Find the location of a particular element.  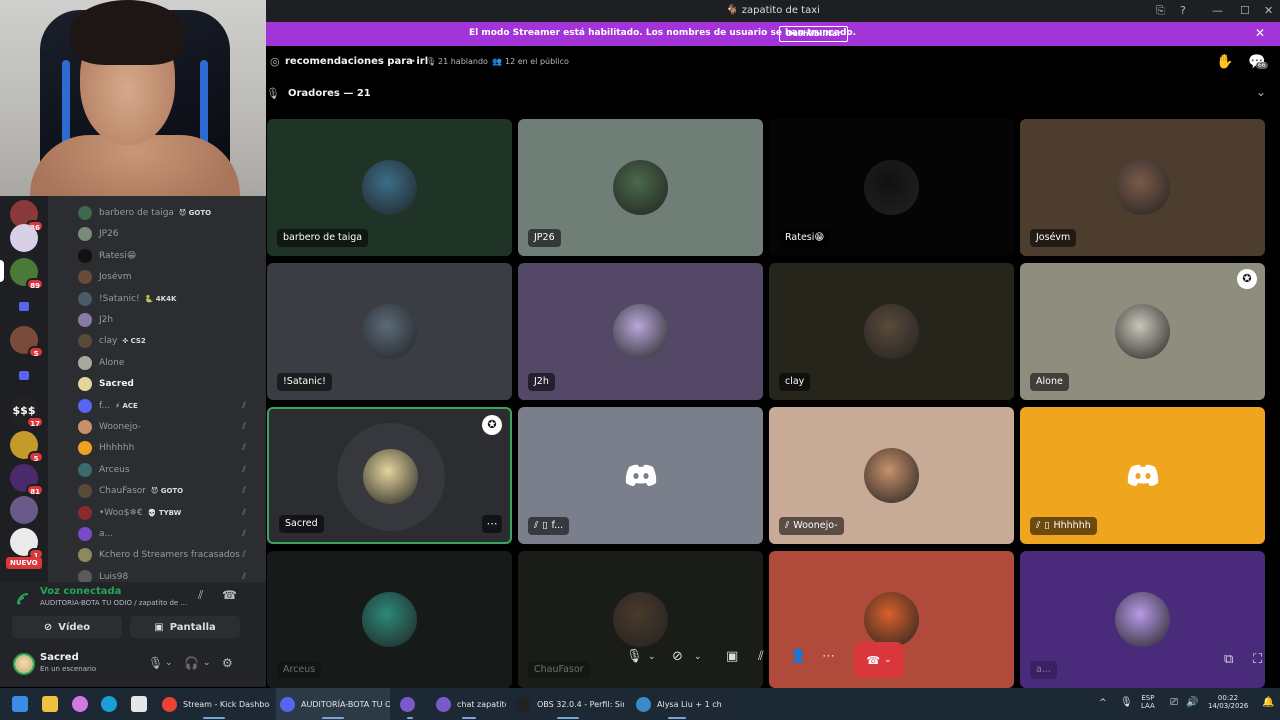

voice-member: Arceus ⫽ is located at coordinates (168, 470).